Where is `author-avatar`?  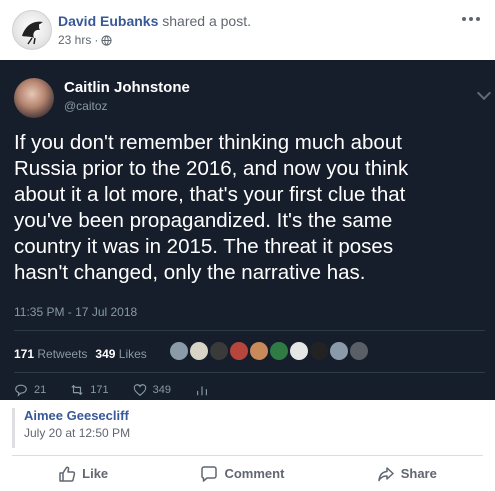 author-avatar is located at coordinates (32, 30).